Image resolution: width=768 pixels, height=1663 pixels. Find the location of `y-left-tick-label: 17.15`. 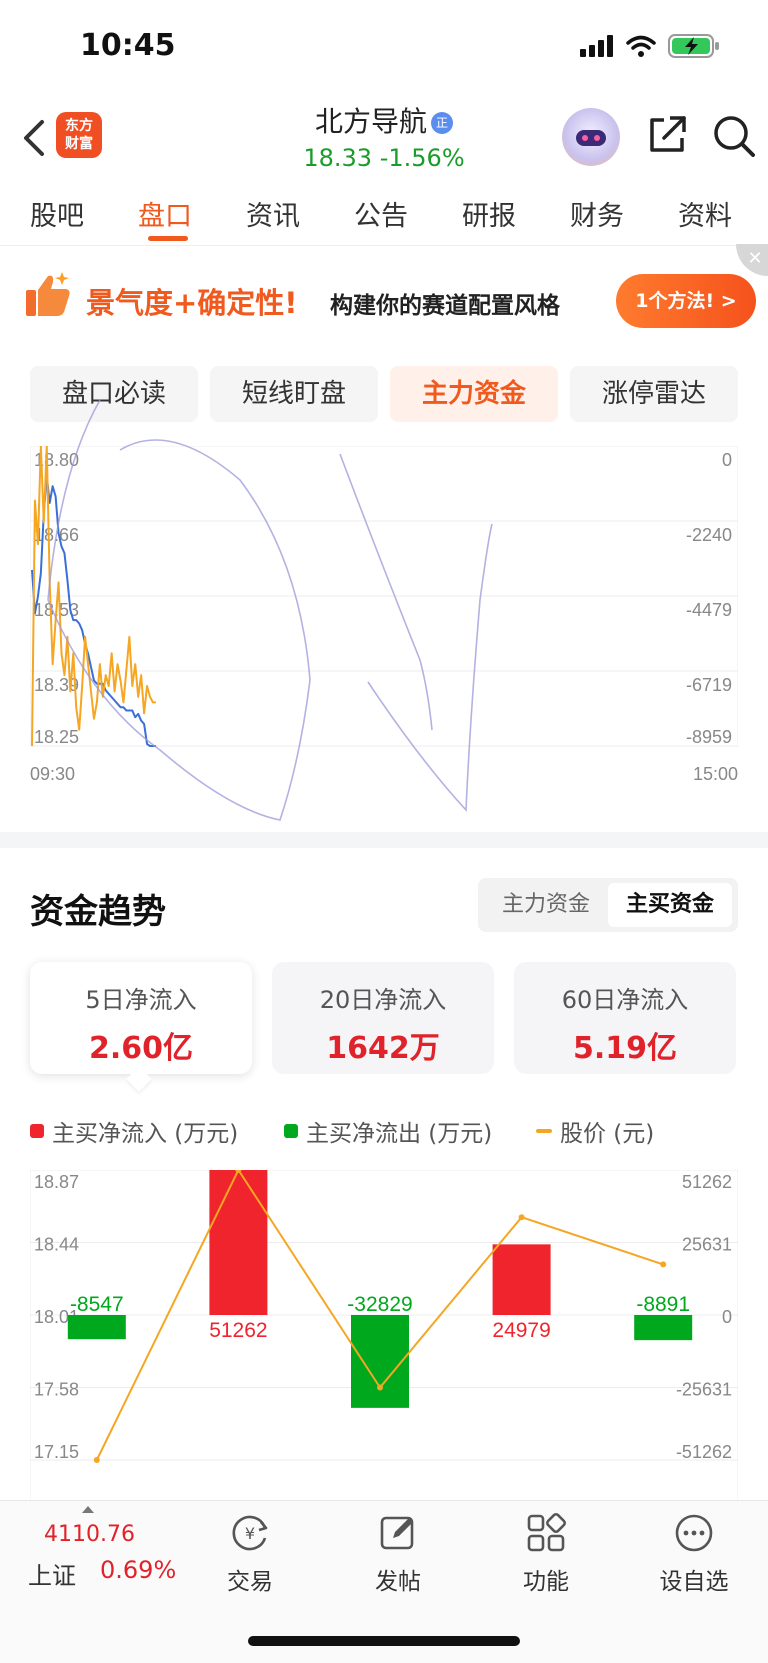

y-left-tick-label: 17.15 is located at coordinates (56, 1452).